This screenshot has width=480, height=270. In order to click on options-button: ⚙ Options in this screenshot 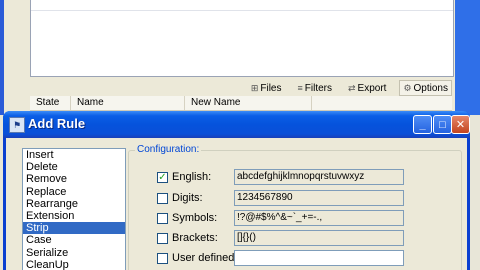, I will do `click(425, 88)`.